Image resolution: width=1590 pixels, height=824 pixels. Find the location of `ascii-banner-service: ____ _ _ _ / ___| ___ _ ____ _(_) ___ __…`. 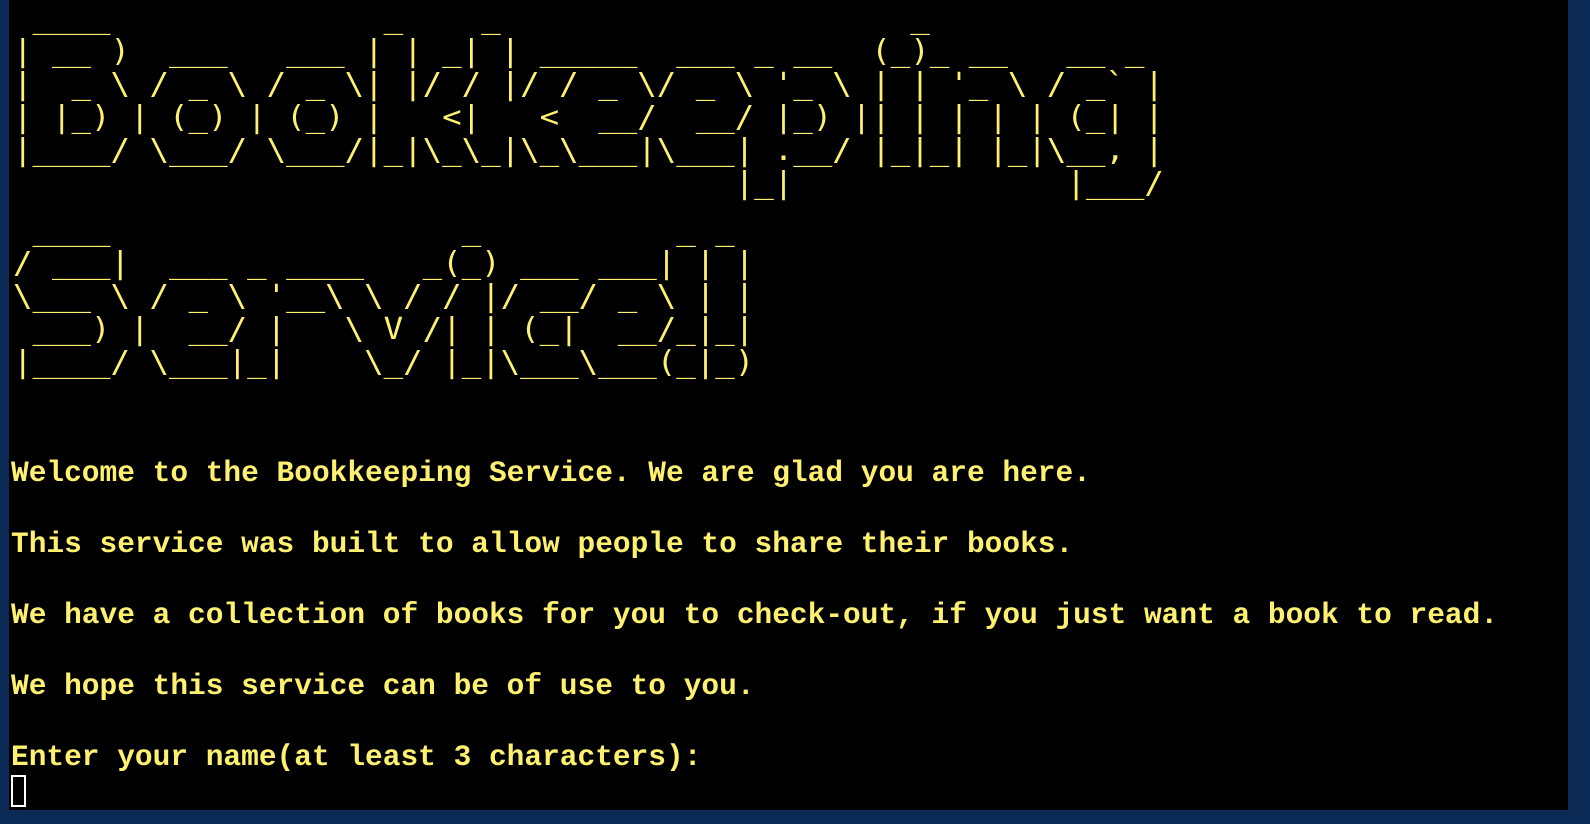

ascii-banner-service: ____ _ _ _ / ___| ___ _ ____ _(_) ___ __… is located at coordinates (384, 296).